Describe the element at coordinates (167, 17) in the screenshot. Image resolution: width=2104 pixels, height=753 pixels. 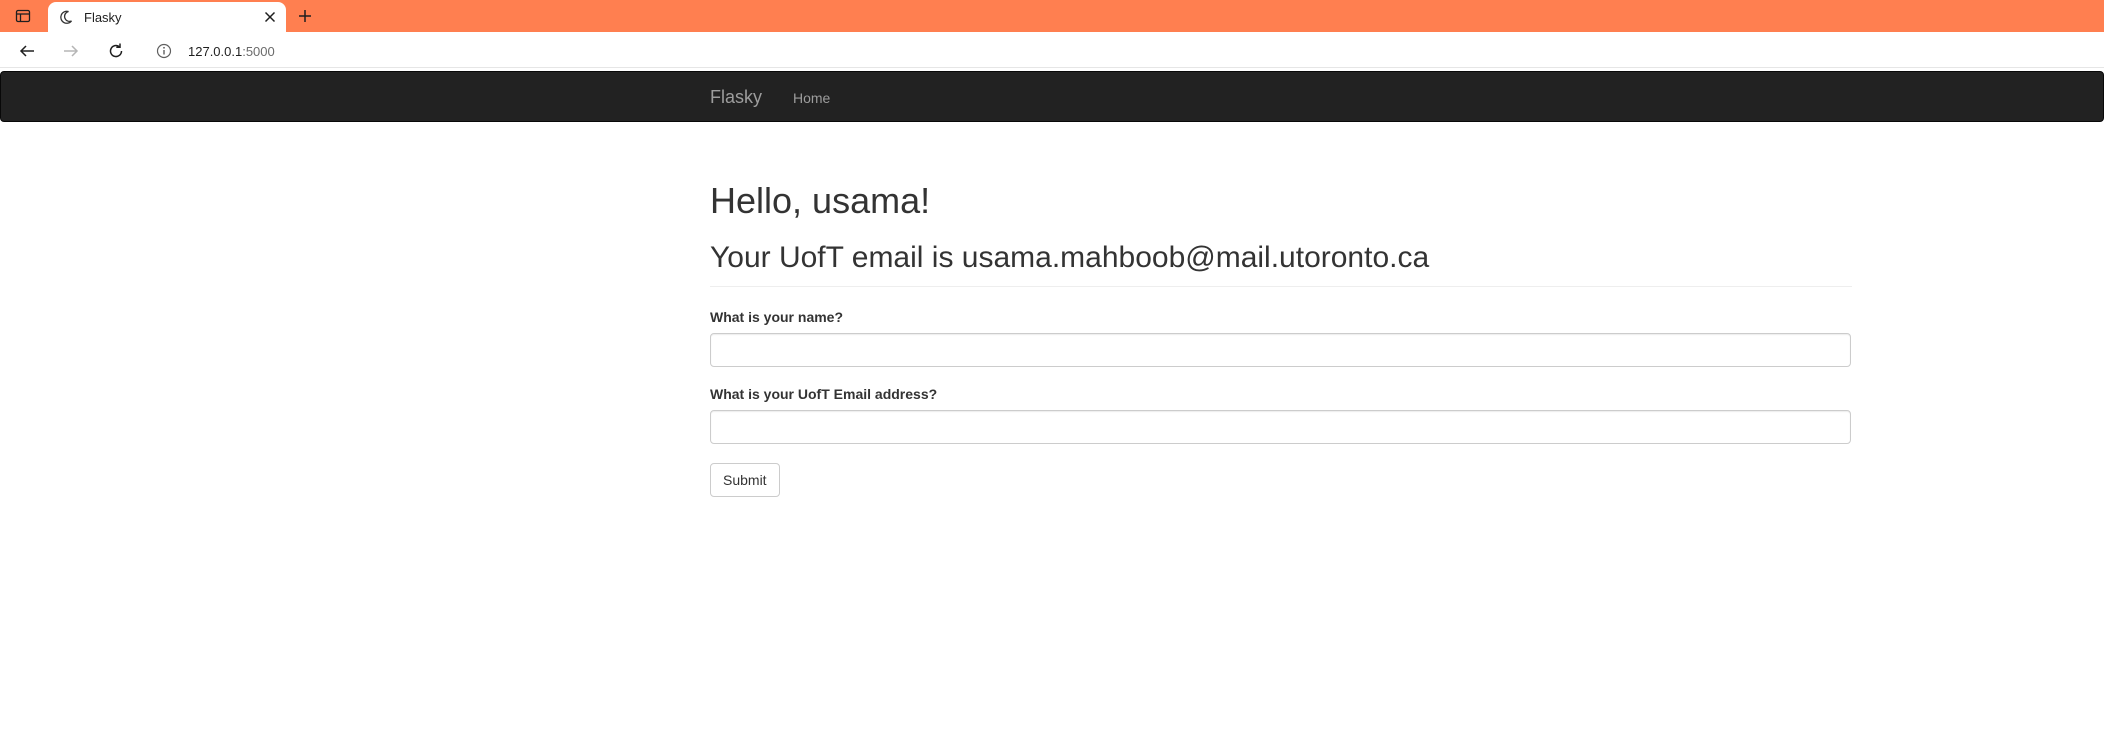
I see `browser-tab-active: Flasky` at that location.